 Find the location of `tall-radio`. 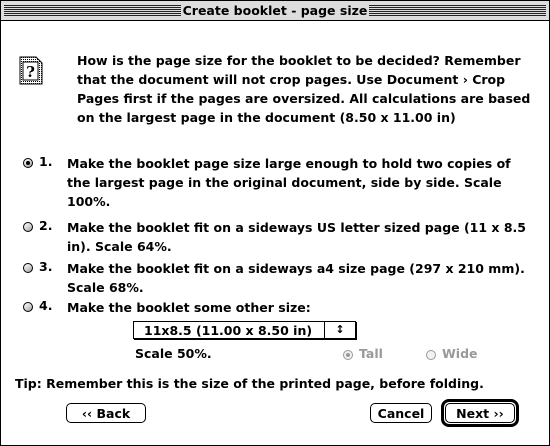

tall-radio is located at coordinates (348, 355).